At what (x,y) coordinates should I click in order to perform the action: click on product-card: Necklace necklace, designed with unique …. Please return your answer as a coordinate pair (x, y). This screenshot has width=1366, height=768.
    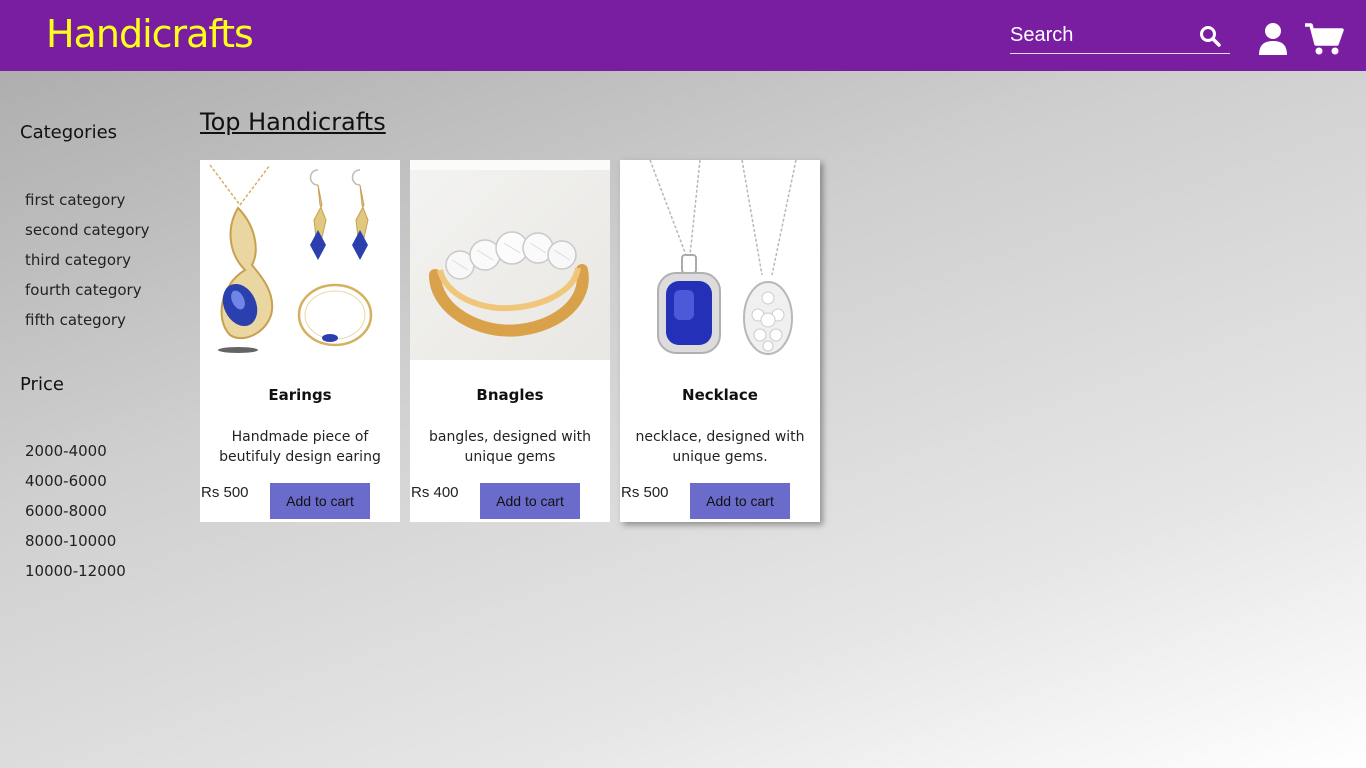
    Looking at the image, I should click on (720, 341).